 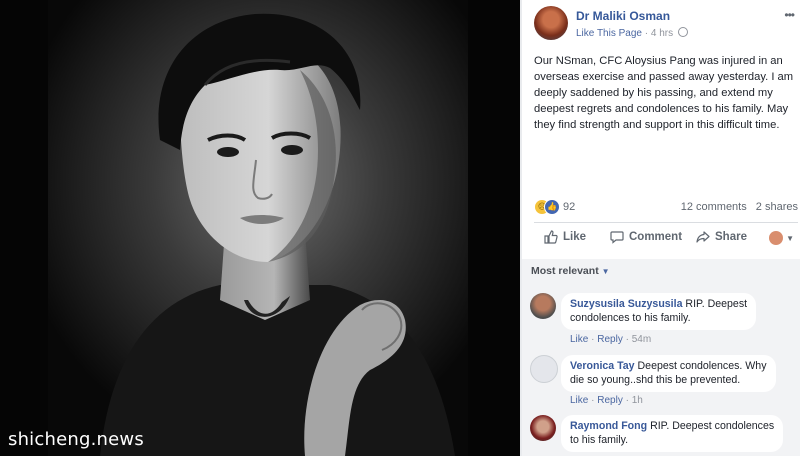 I want to click on reaction-icons: ☹ 👍, so click(x=548, y=207).